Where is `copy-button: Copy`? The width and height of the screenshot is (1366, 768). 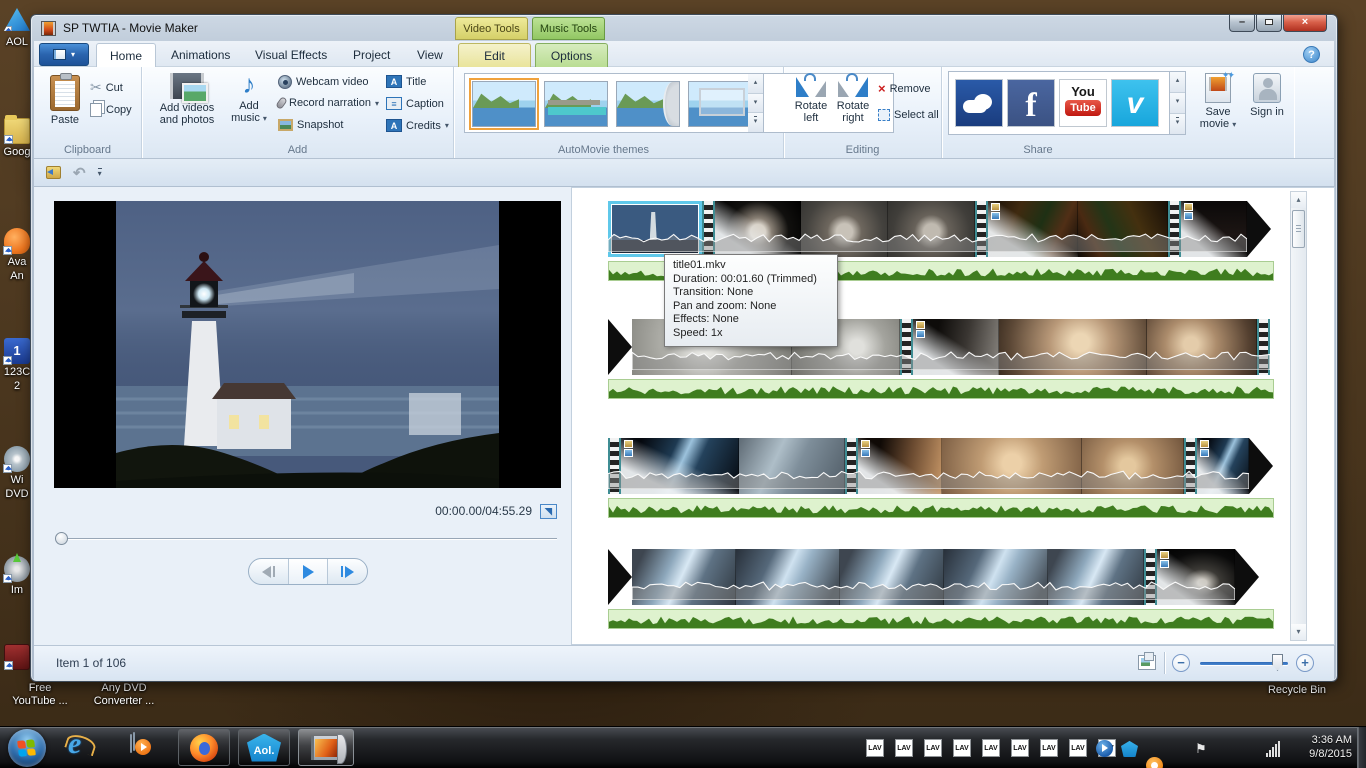
copy-button: Copy is located at coordinates (111, 110).